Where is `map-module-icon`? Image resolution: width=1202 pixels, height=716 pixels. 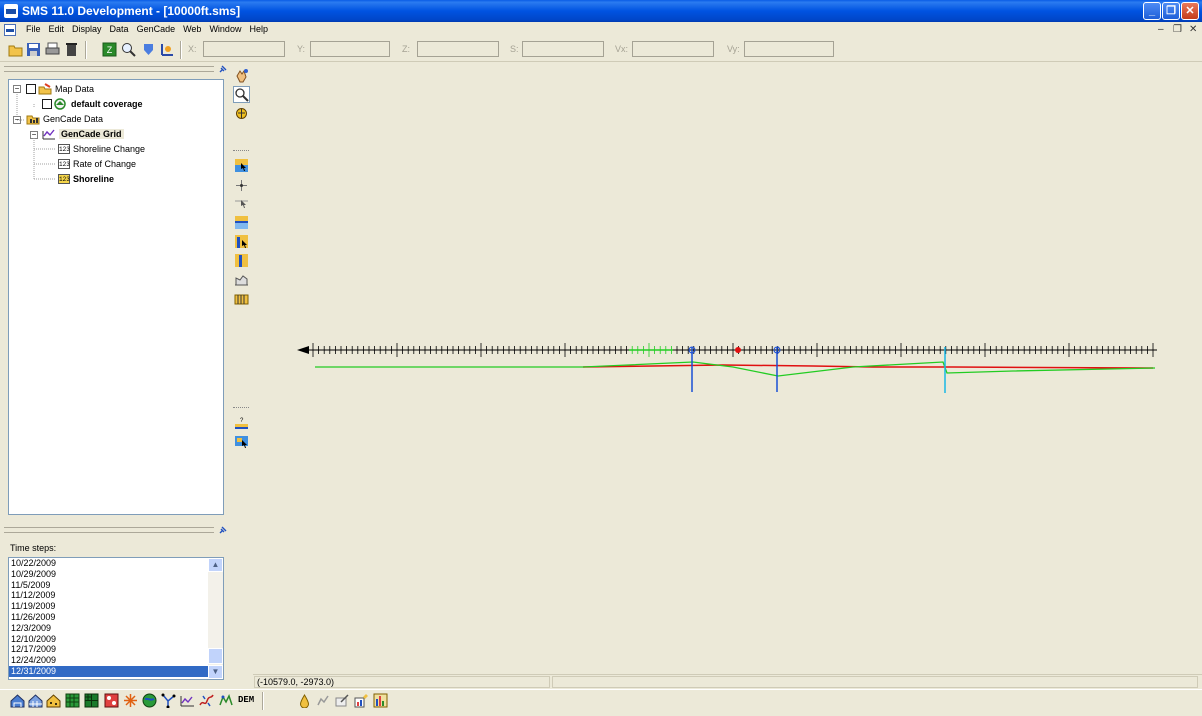 map-module-icon is located at coordinates (225, 700).